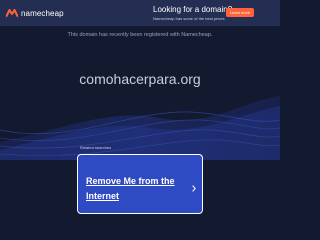 Image resolution: width=320 pixels, height=240 pixels. I want to click on promo-title: Looking for a domain?, so click(193, 9).